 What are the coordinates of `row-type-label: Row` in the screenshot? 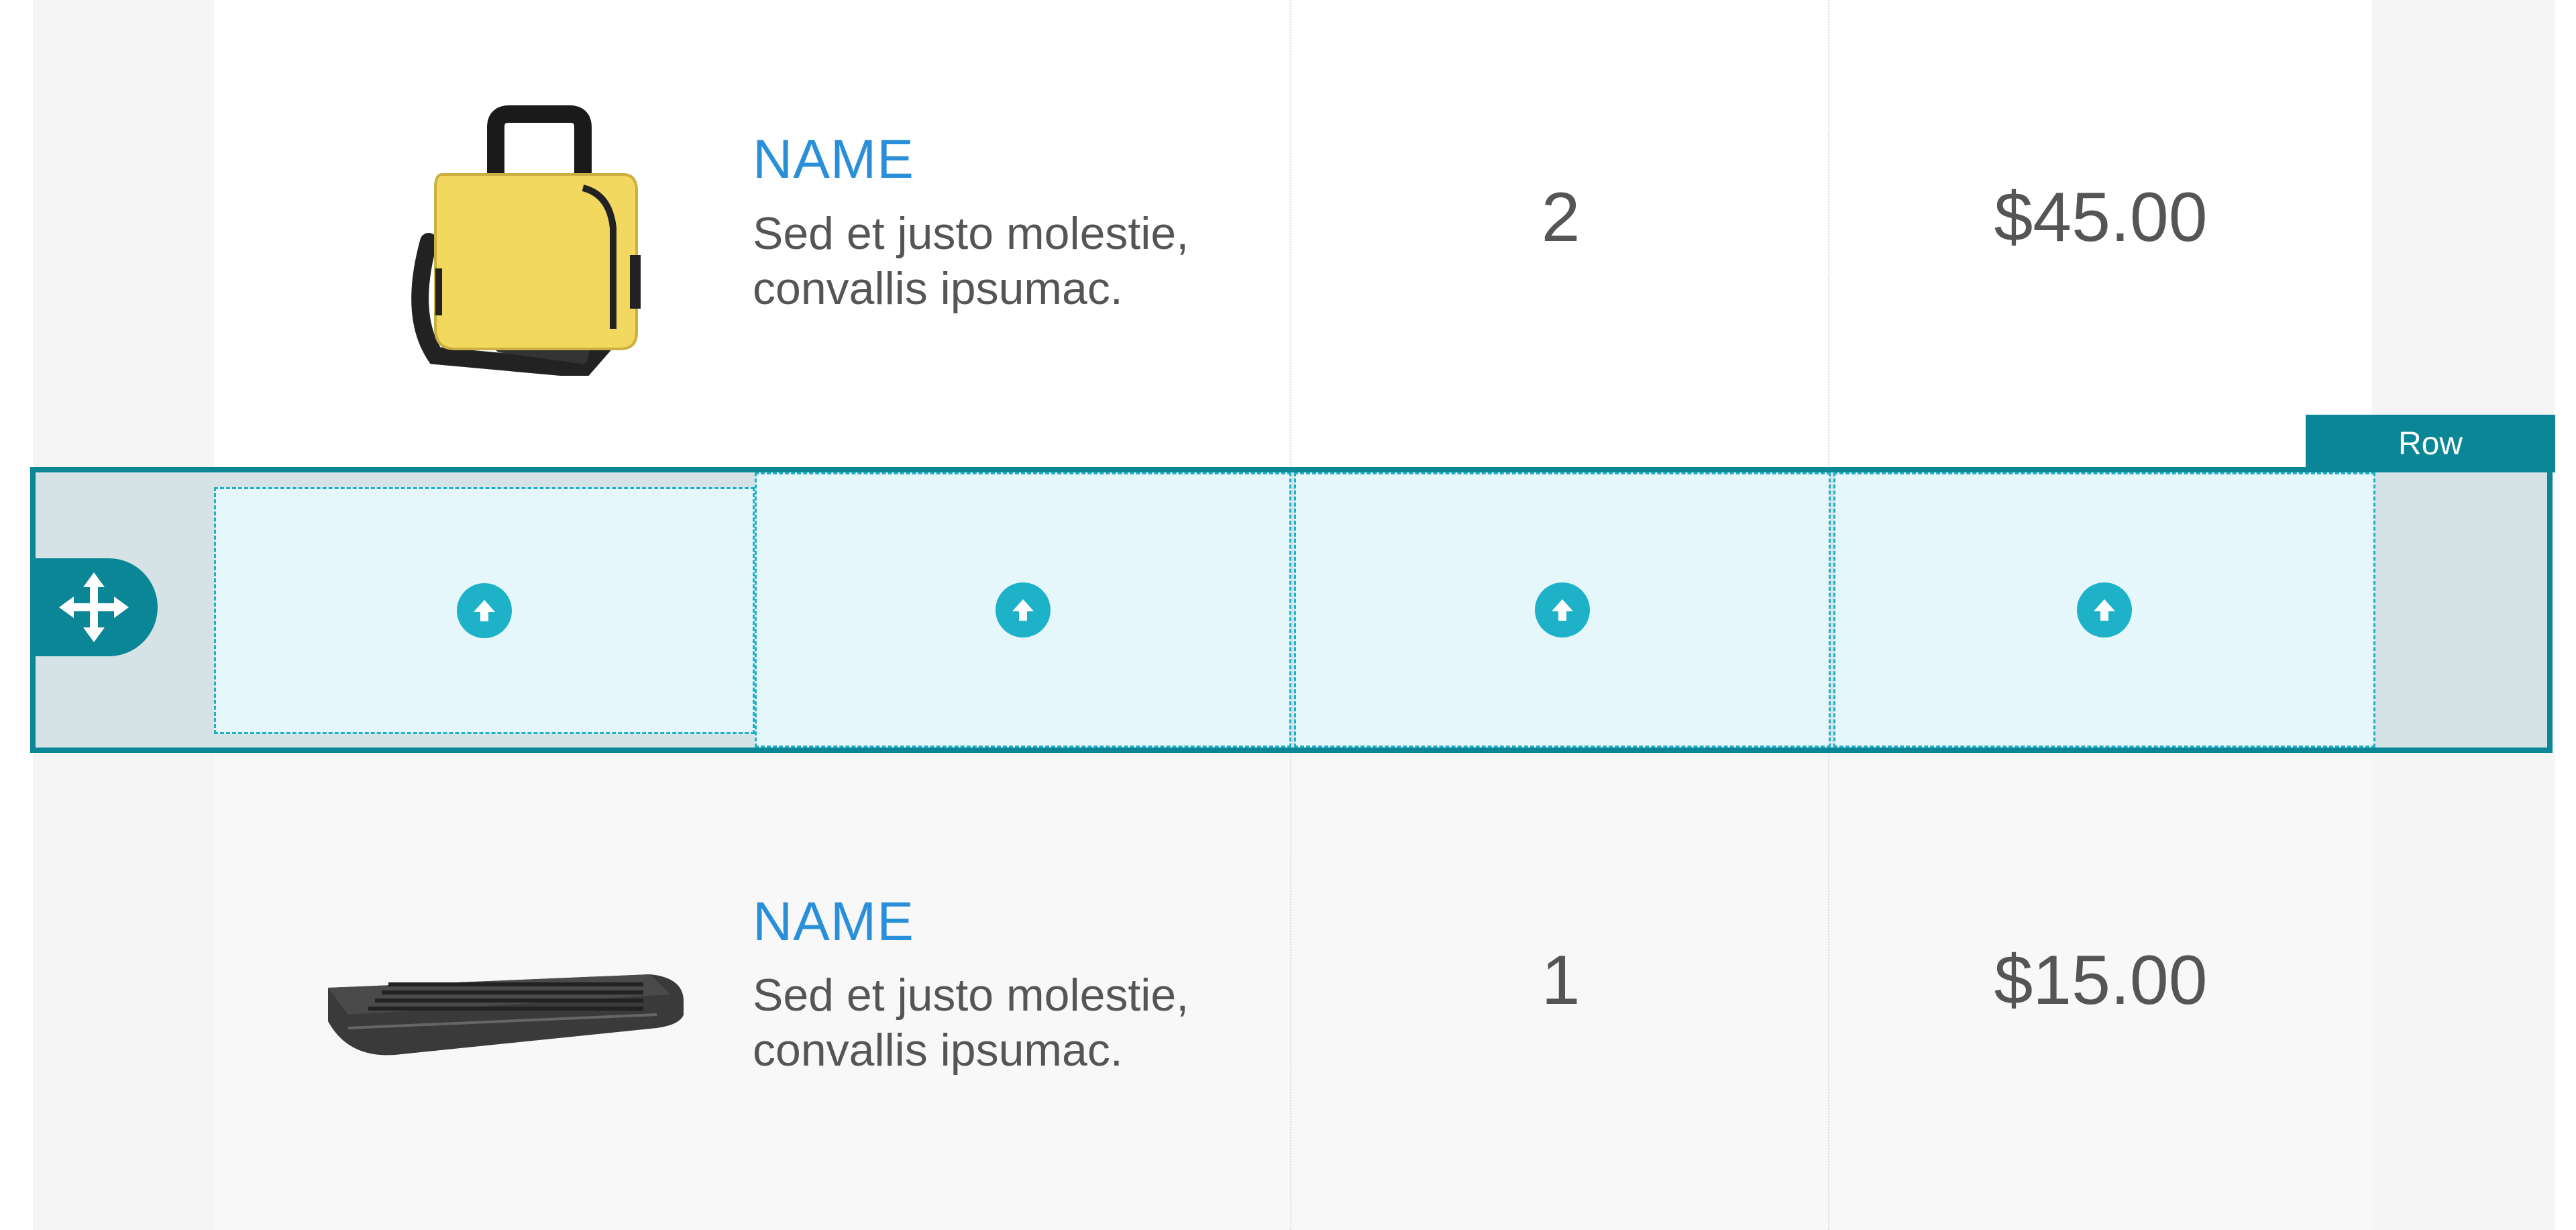 It's located at (2430, 443).